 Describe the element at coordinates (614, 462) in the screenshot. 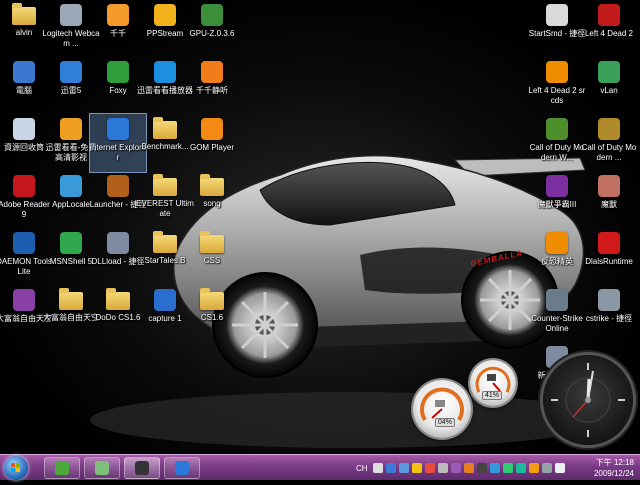

I see `taskbar-time: 下午 12:18` at that location.